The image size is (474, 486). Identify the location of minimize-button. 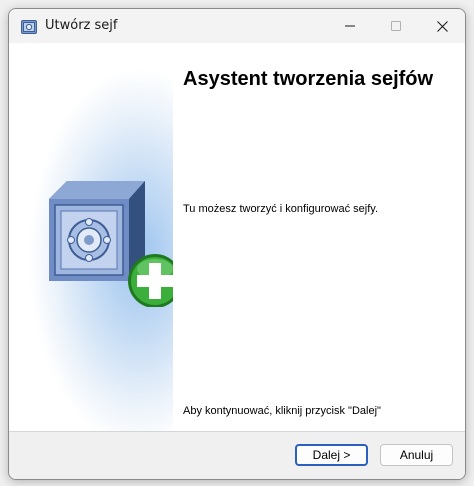
(350, 26).